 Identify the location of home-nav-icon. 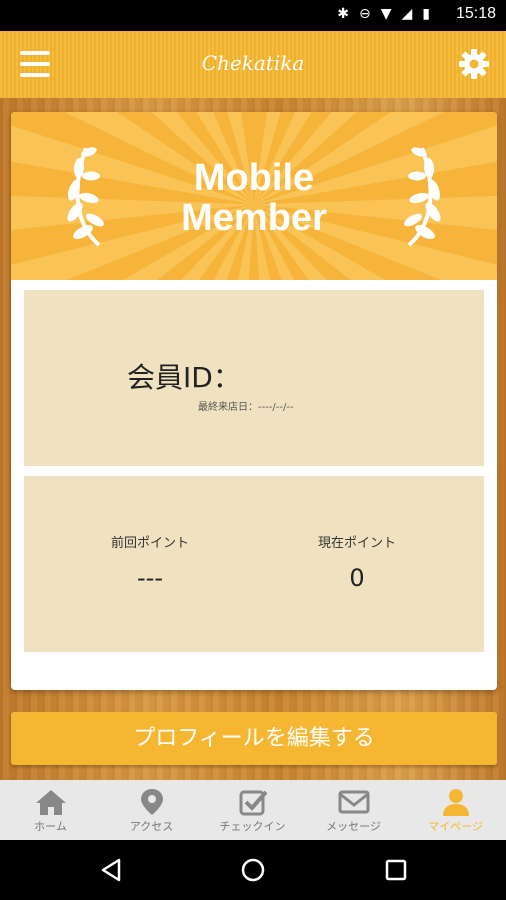
(253, 870).